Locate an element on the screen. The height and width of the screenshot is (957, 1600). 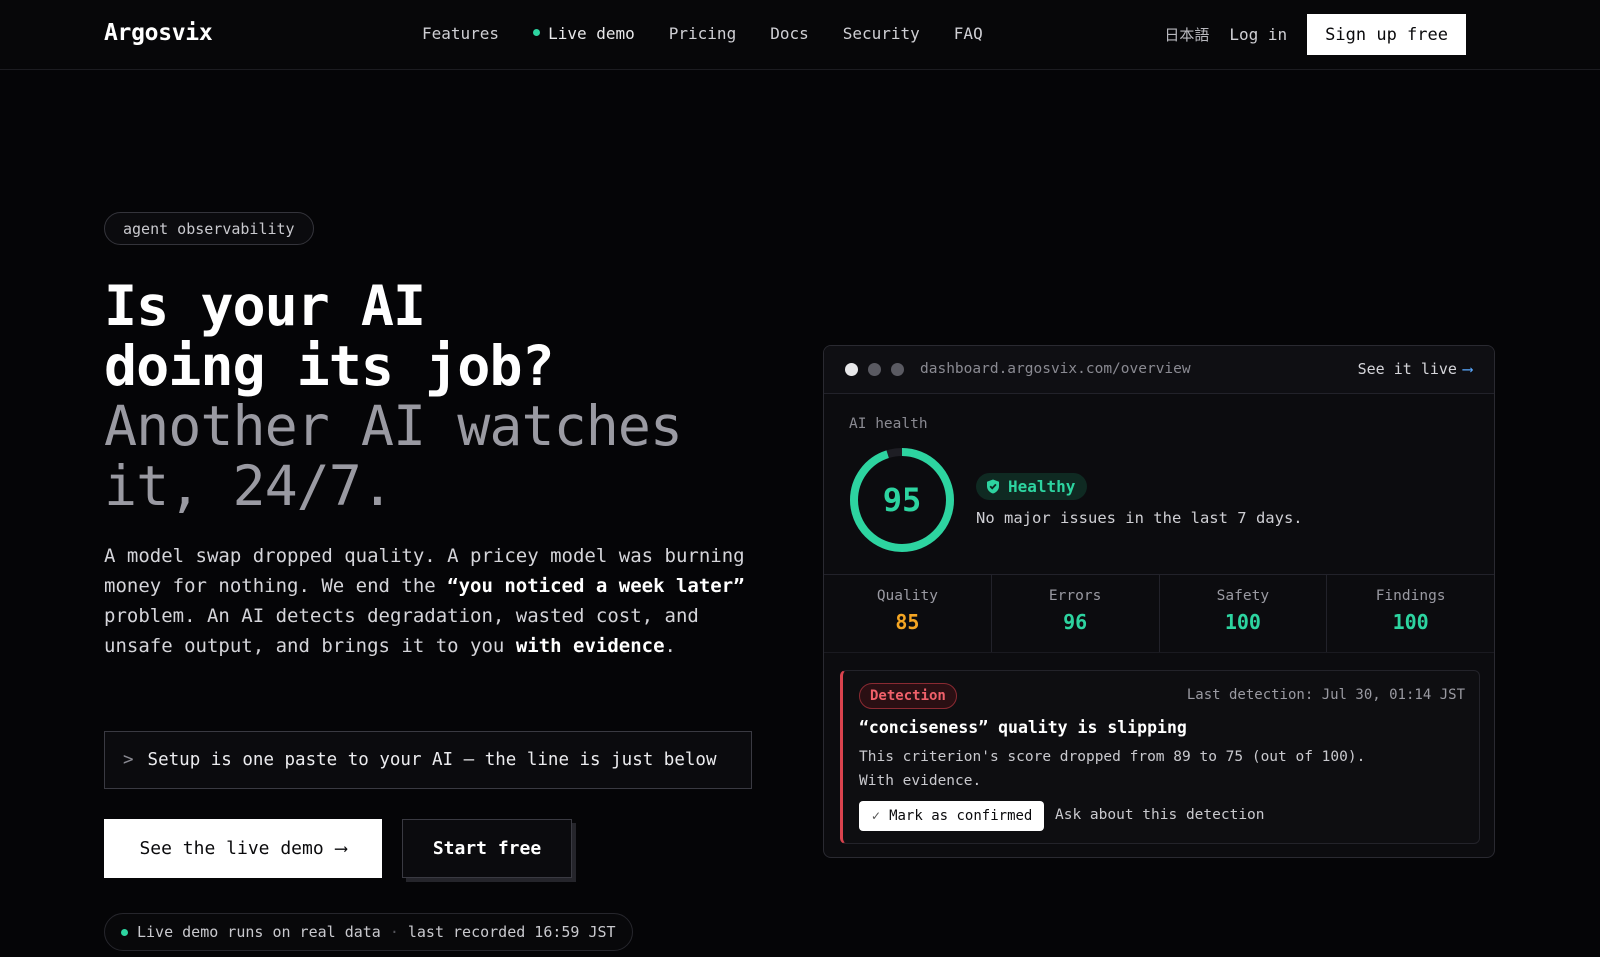
status-label: Healthy is located at coordinates (1042, 486).